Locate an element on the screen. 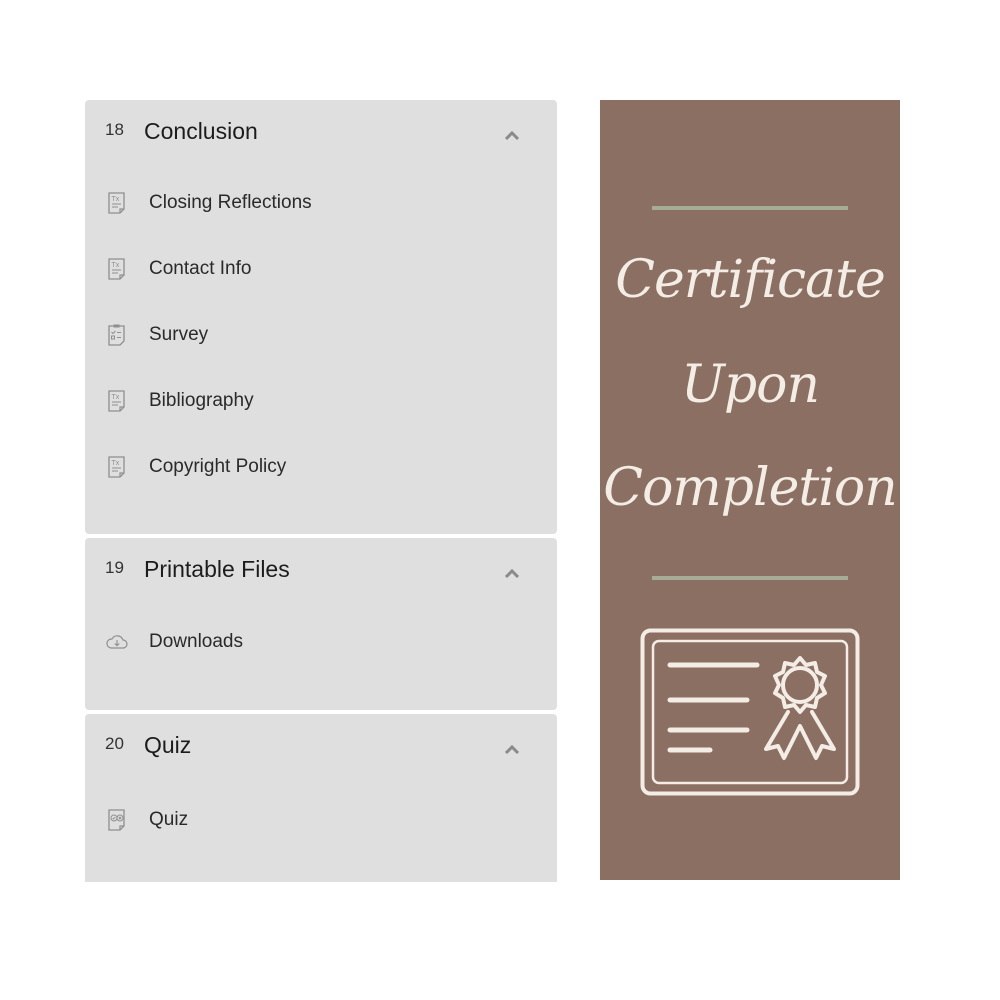 Image resolution: width=1000 pixels, height=1000 pixels. cloud-download-icon is located at coordinates (117, 642).